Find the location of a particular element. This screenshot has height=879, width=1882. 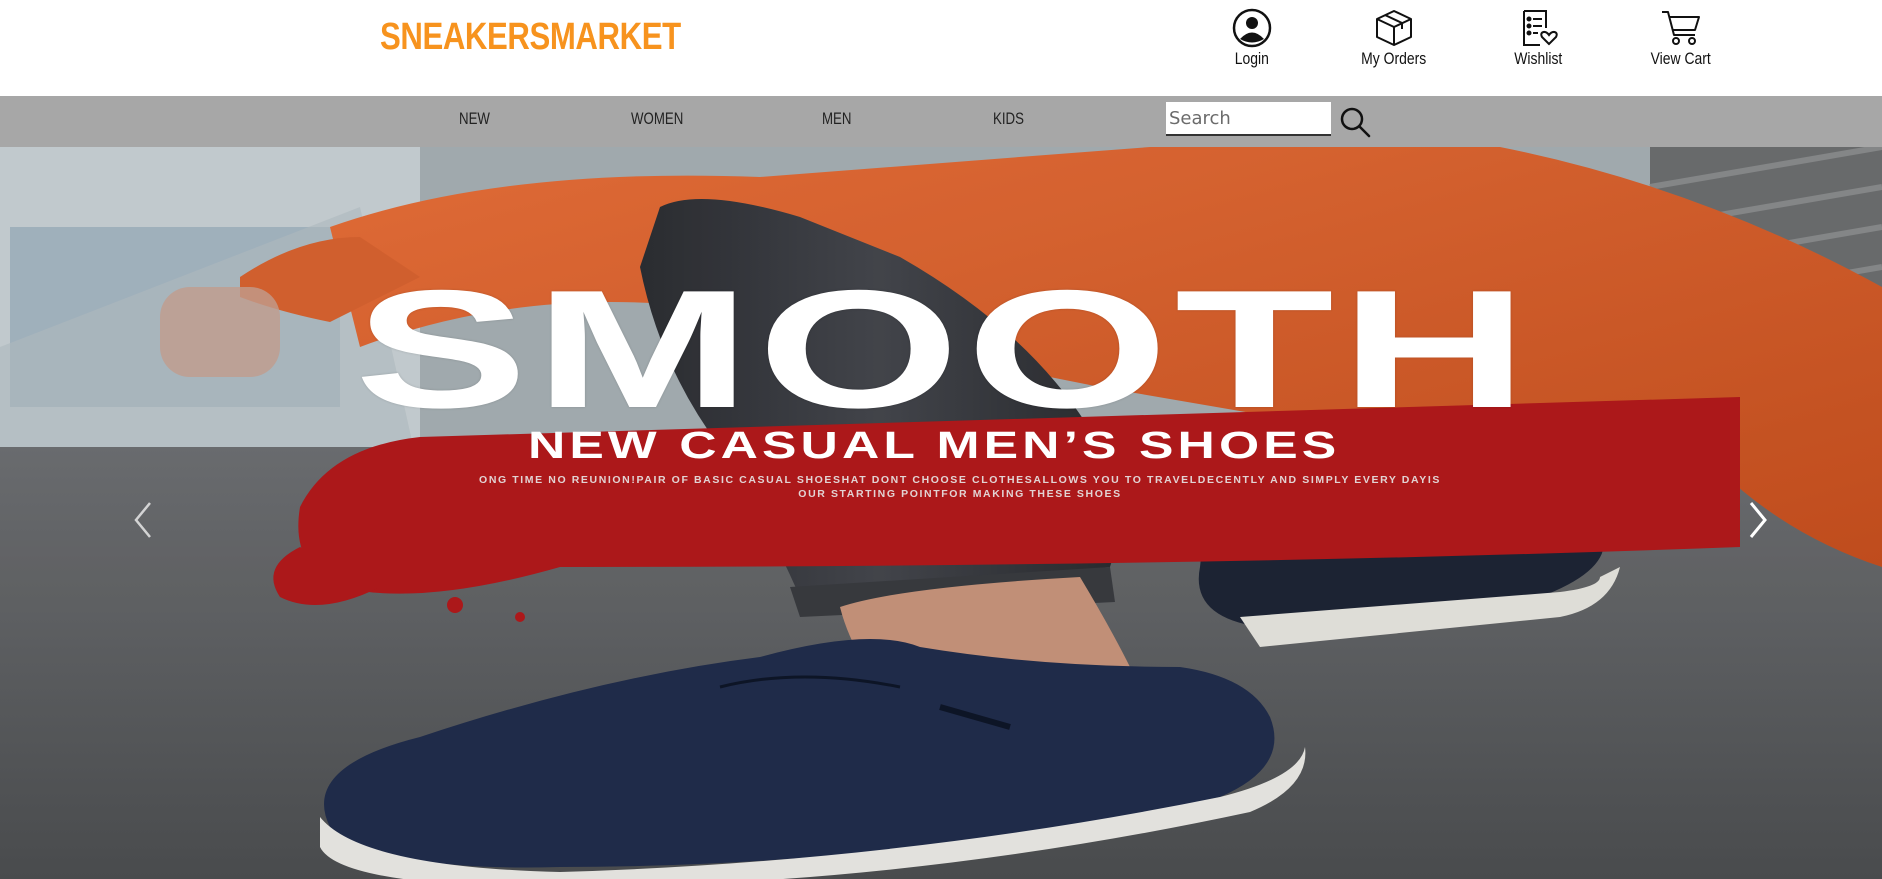

hero-subtitle: NEW CASUAL MEN’S SHOES is located at coordinates (934, 446).